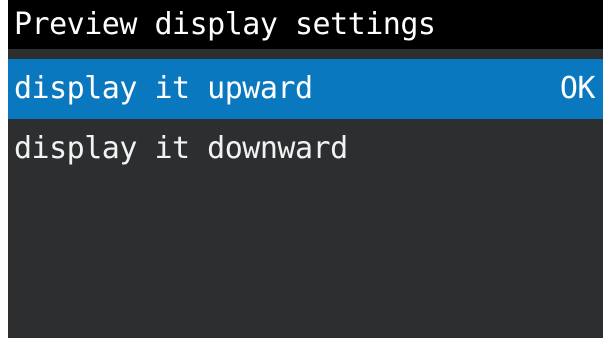 The image size is (603, 338). I want to click on menu-item-label: display it downward, so click(181, 148).